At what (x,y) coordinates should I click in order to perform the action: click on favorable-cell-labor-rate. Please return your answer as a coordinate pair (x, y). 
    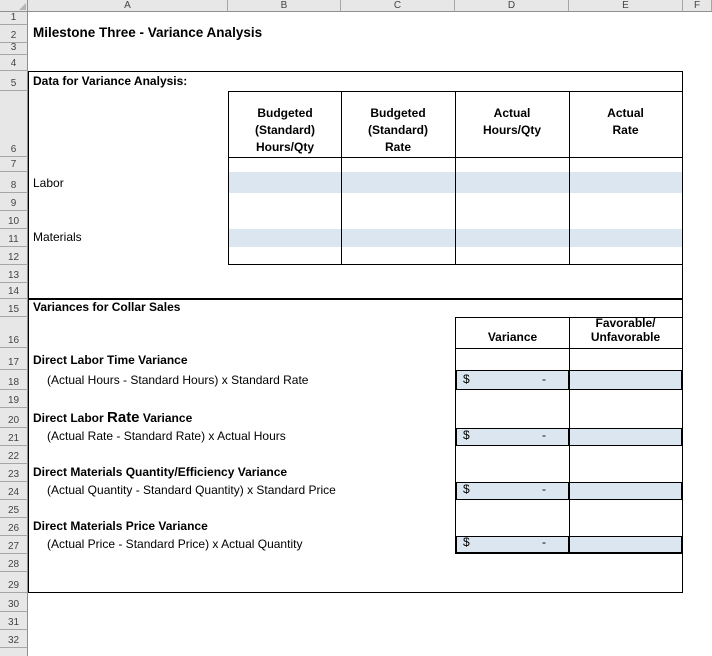
    Looking at the image, I should click on (625, 437).